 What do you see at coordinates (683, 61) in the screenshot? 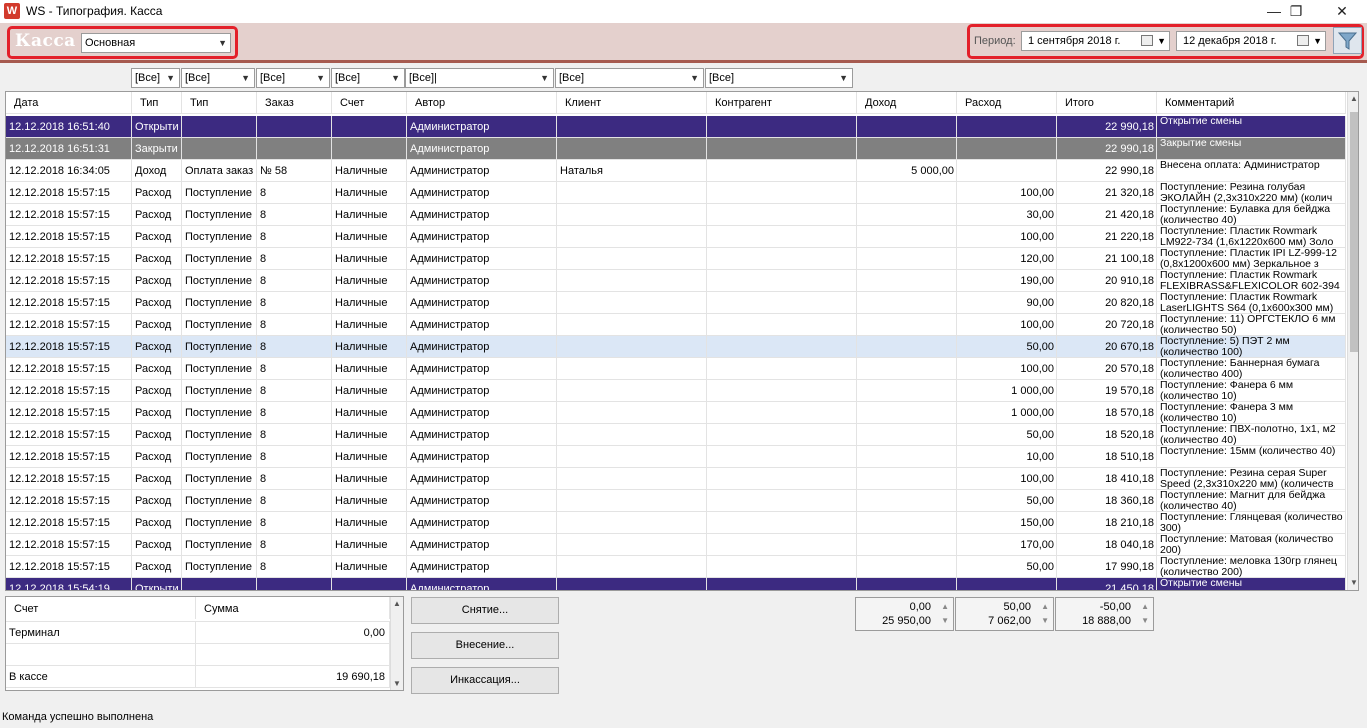
I see `header-divider` at bounding box center [683, 61].